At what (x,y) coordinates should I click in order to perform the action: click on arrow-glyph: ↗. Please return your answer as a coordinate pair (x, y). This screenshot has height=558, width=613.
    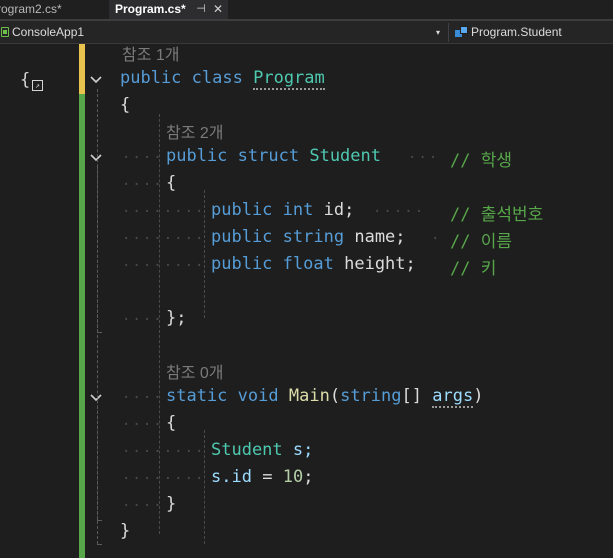
    Looking at the image, I should click on (37, 85).